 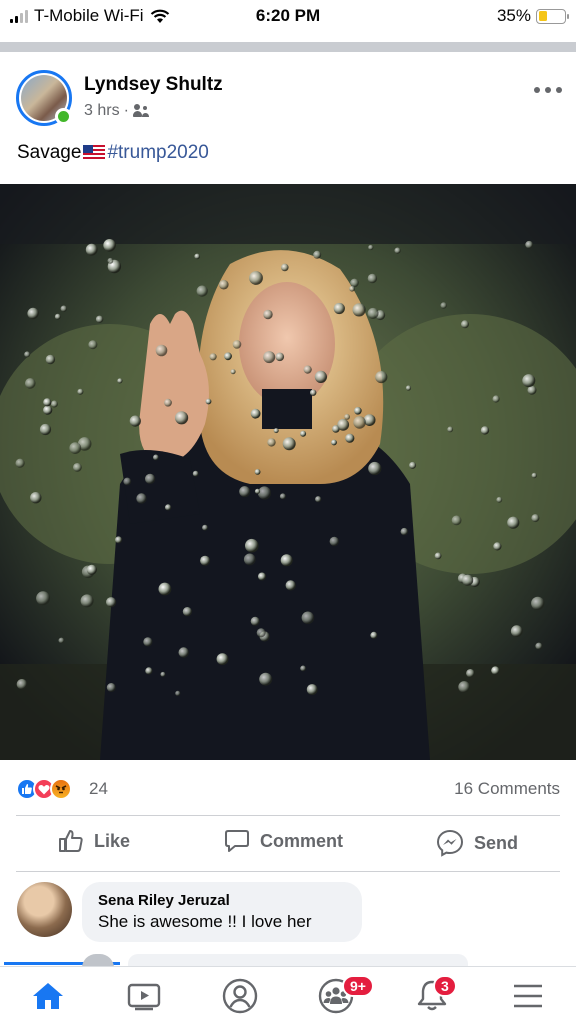 What do you see at coordinates (44, 909) in the screenshot?
I see `commenter-avatar` at bounding box center [44, 909].